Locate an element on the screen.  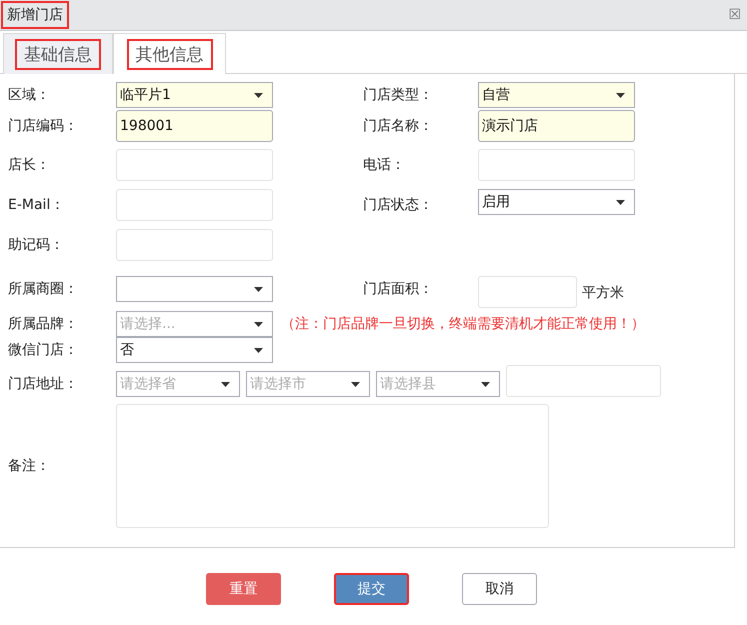
input-field: 演示门店 is located at coordinates (556, 126).